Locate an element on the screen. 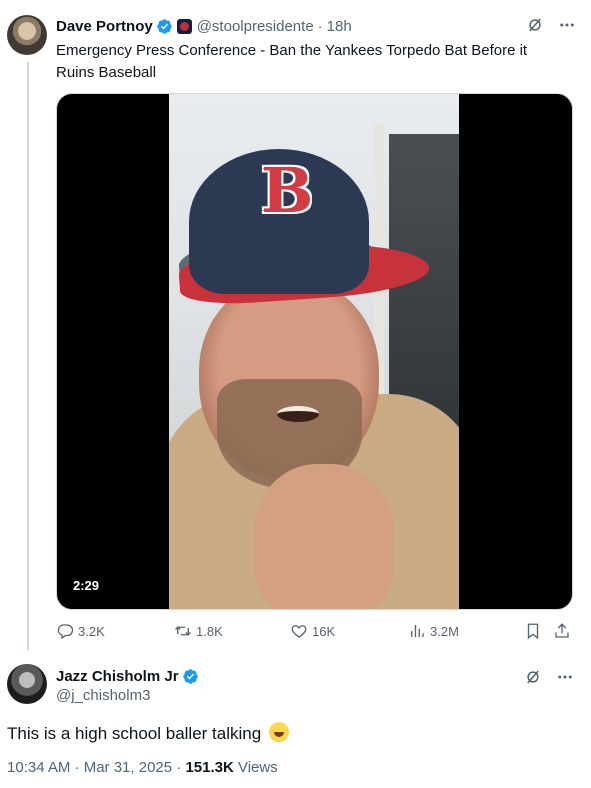 This screenshot has height=788, width=591. cap-logo: B is located at coordinates (287, 190).